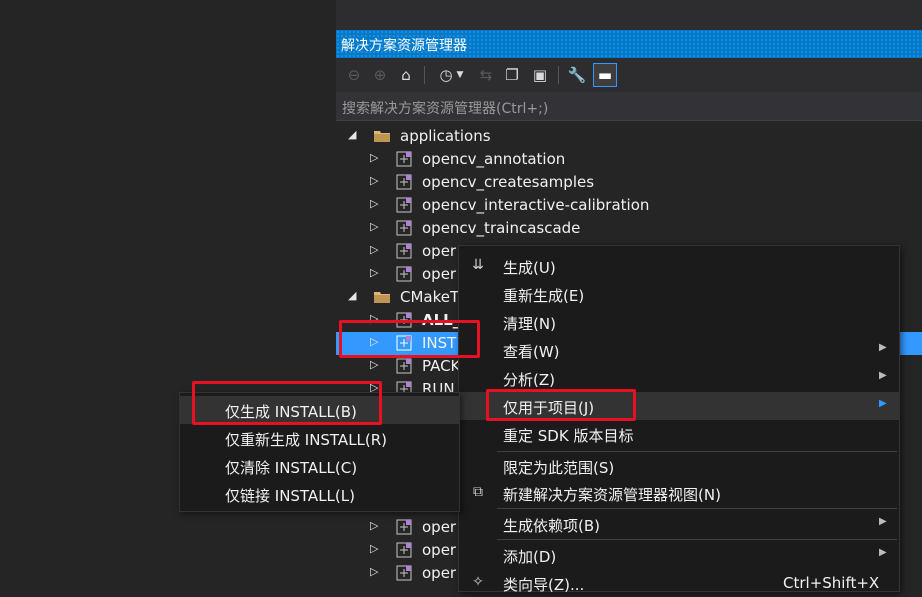 The width and height of the screenshot is (922, 597). Describe the element at coordinates (508, 182) in the screenshot. I see `tree-item-label: opencv_createsamples` at that location.